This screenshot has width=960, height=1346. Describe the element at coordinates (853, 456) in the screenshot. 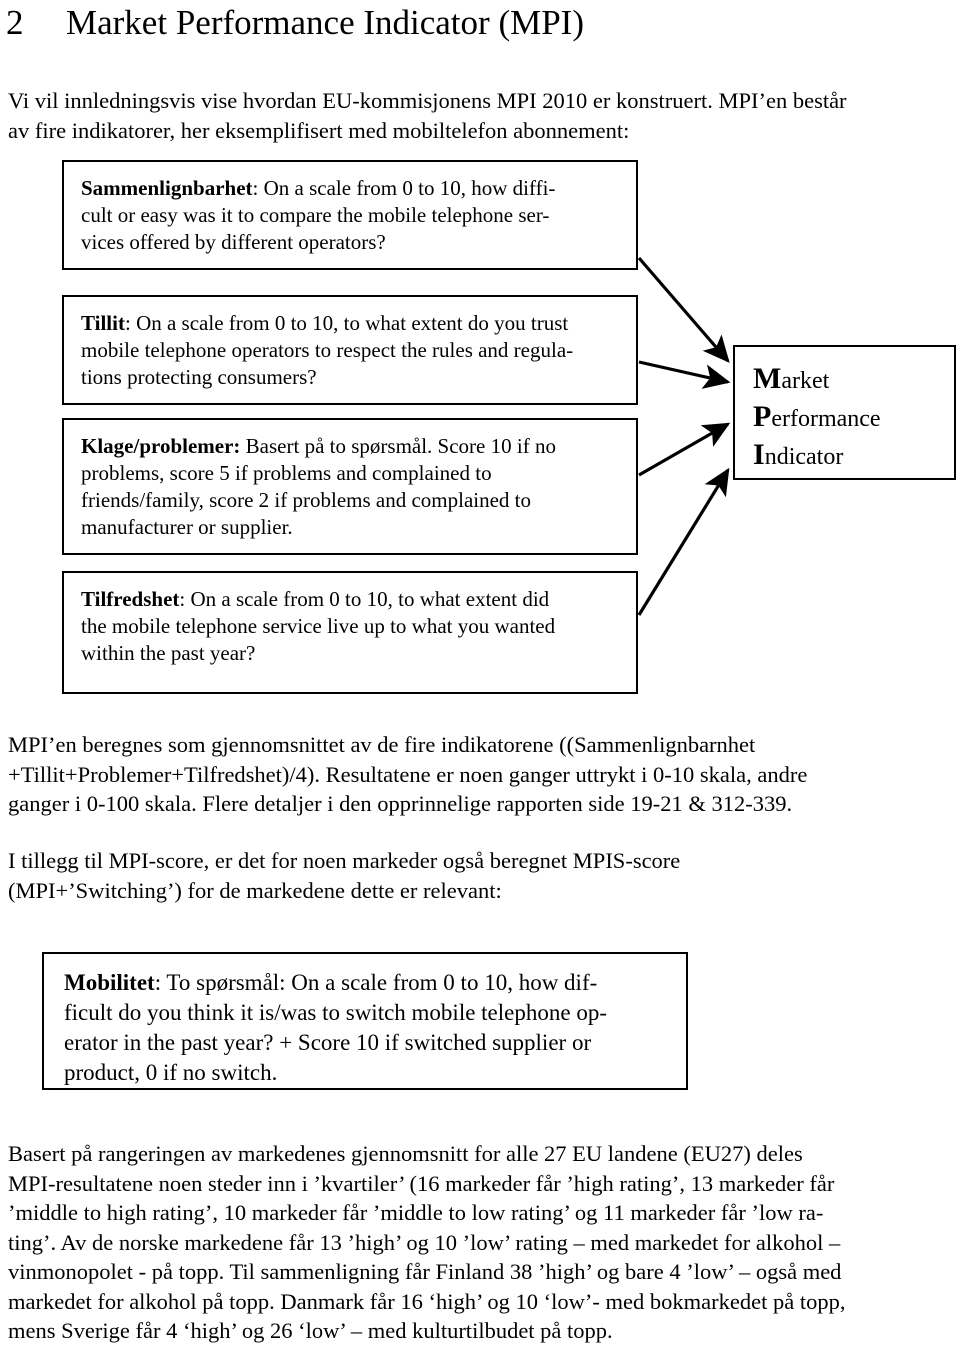

I see `mpi-line-3: Indicator` at that location.